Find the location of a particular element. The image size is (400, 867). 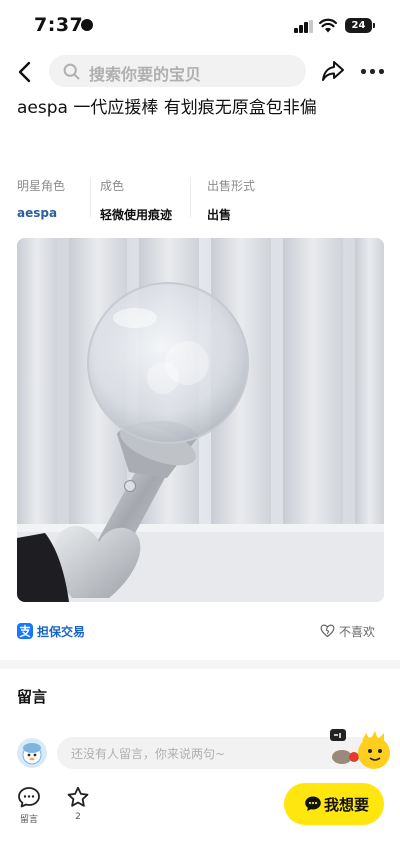

guarantee-label: 担保交易 is located at coordinates (61, 632).